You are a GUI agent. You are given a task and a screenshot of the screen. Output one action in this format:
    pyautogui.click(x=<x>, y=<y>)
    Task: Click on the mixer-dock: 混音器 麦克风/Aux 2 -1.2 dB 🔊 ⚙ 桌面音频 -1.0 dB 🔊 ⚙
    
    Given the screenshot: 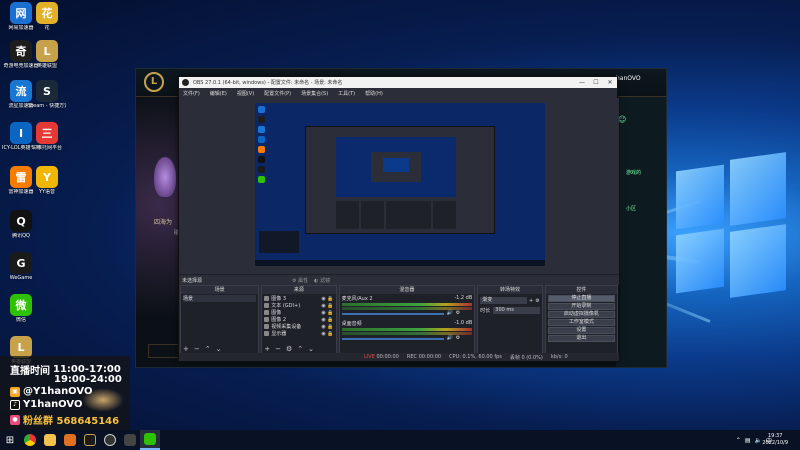 What is the action you would take?
    pyautogui.click(x=407, y=320)
    